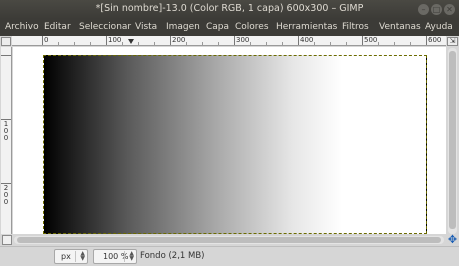 Image resolution: width=459 pixels, height=266 pixels. I want to click on ruler-label-100-v3: 0, so click(6, 138).